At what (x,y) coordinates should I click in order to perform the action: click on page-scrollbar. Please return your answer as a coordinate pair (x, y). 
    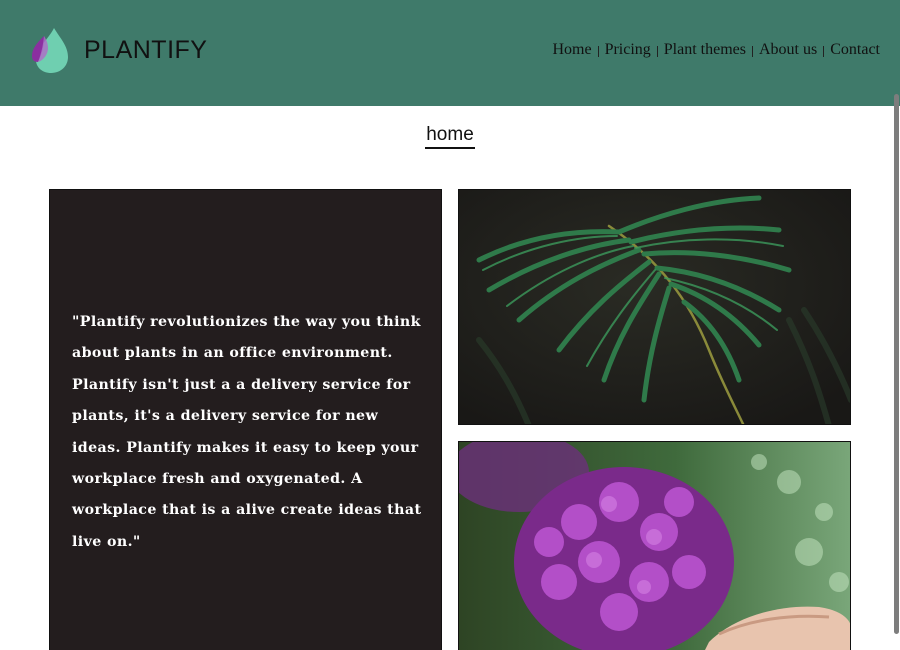
    Looking at the image, I should click on (897, 325).